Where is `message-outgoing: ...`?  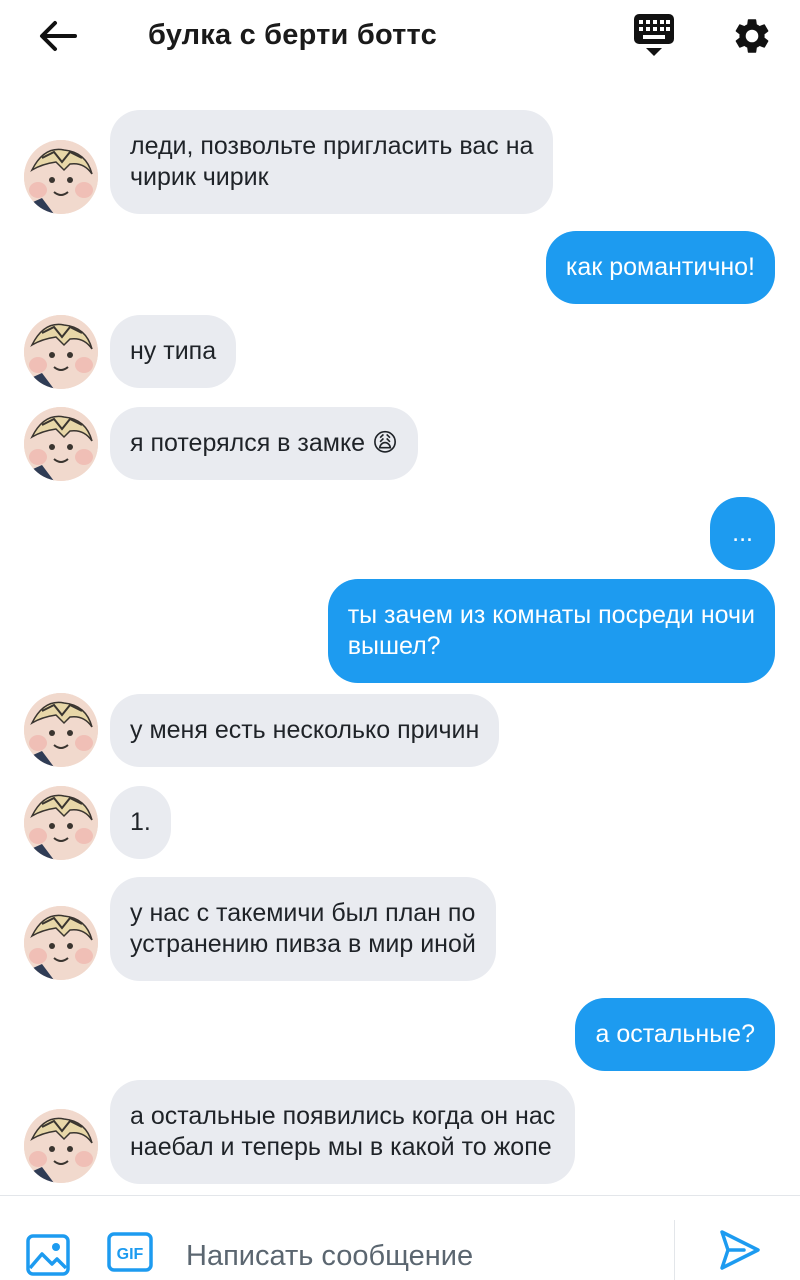 message-outgoing: ... is located at coordinates (742, 533).